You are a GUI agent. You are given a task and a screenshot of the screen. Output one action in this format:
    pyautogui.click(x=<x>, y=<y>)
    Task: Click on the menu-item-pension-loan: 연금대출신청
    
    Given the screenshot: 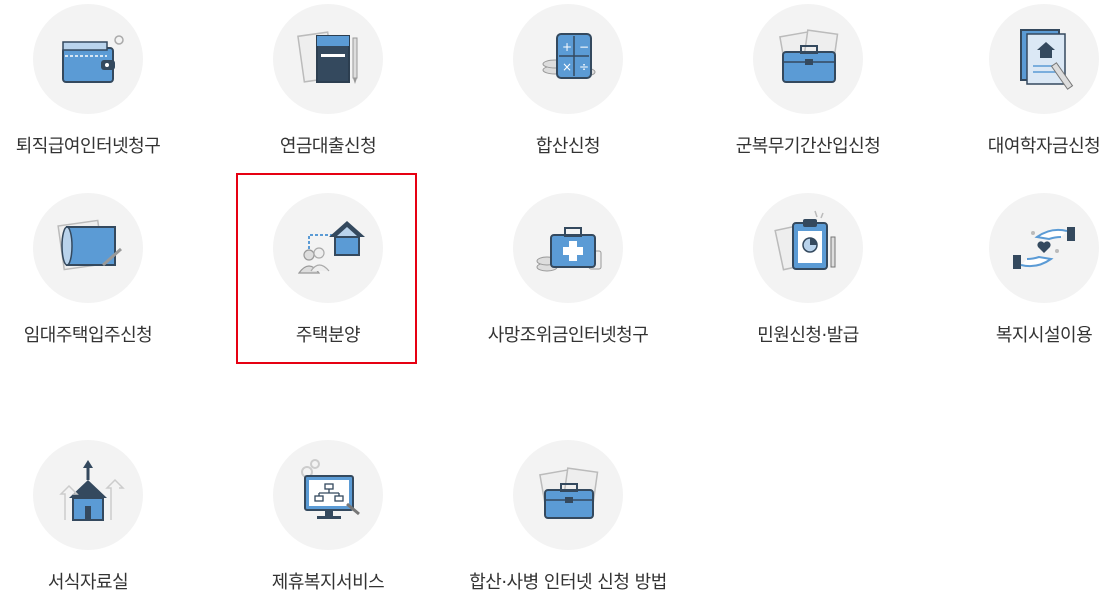 What is the action you would take?
    pyautogui.click(x=328, y=84)
    